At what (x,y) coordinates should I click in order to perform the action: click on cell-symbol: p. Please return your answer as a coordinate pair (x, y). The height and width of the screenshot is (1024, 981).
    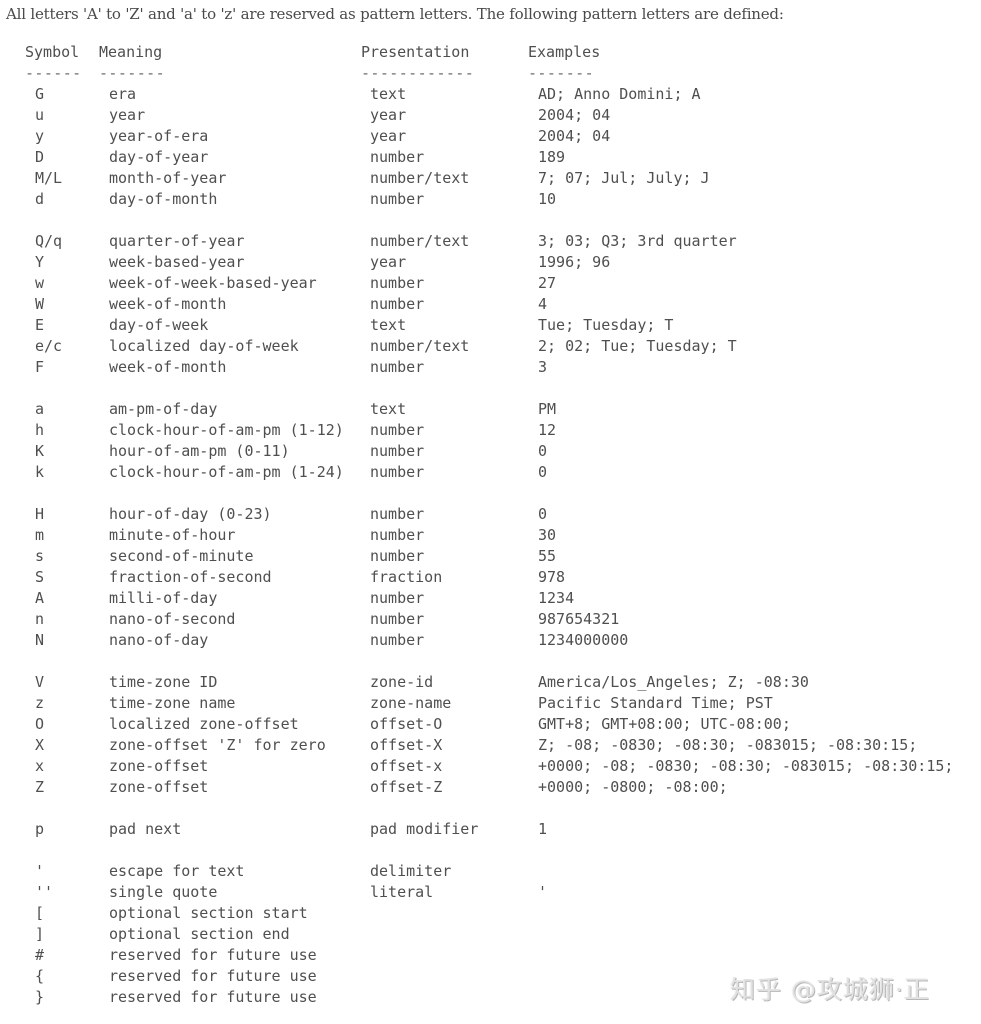
    Looking at the image, I should click on (40, 829).